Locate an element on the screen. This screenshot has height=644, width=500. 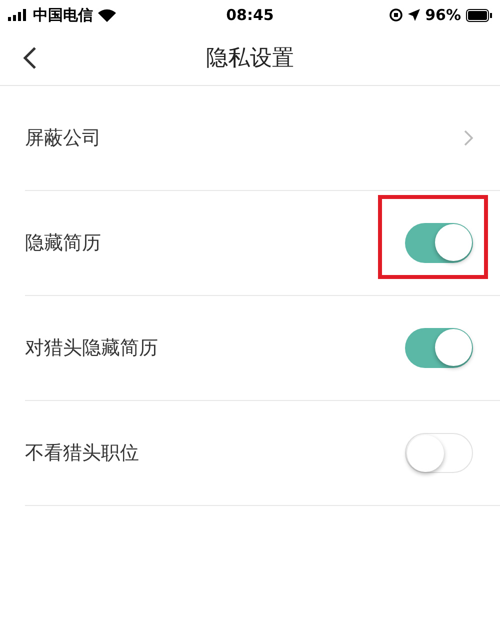
setting-label: 不看猎头职位 is located at coordinates (82, 453).